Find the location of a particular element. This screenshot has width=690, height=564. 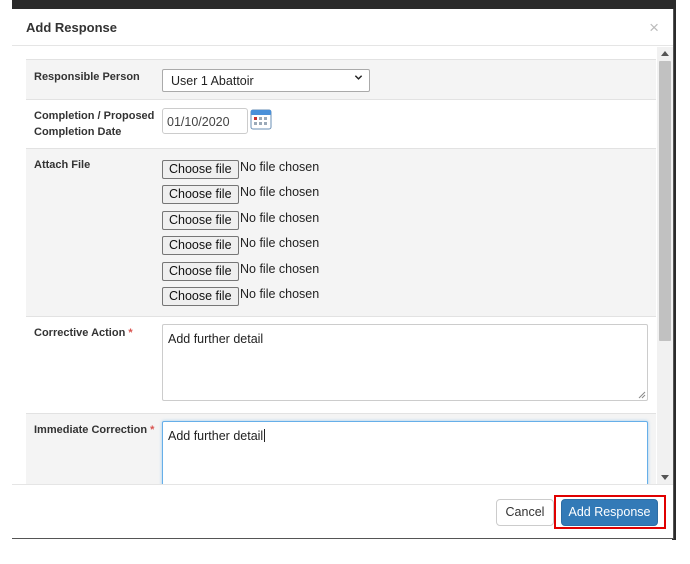

scroll-up-arrow-icon is located at coordinates (665, 53).